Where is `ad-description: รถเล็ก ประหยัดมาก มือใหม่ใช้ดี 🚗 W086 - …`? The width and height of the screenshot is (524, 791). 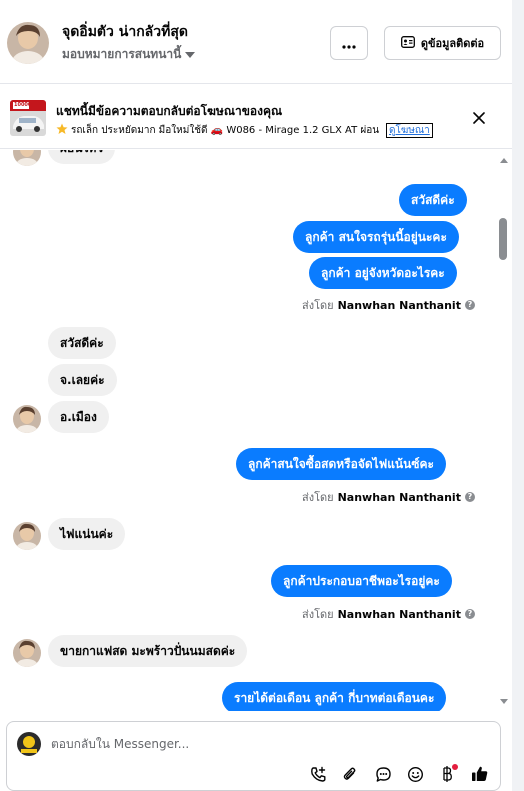
ad-description: รถเล็ก ประหยัดมาก มือใหม่ใช้ดี 🚗 W086 - … is located at coordinates (227, 130).